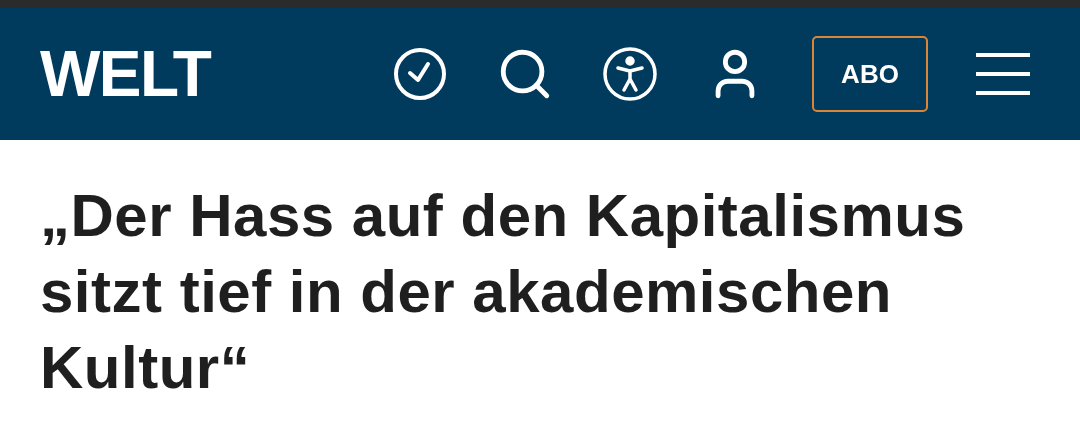  I want to click on menu-icon, so click(1003, 74).